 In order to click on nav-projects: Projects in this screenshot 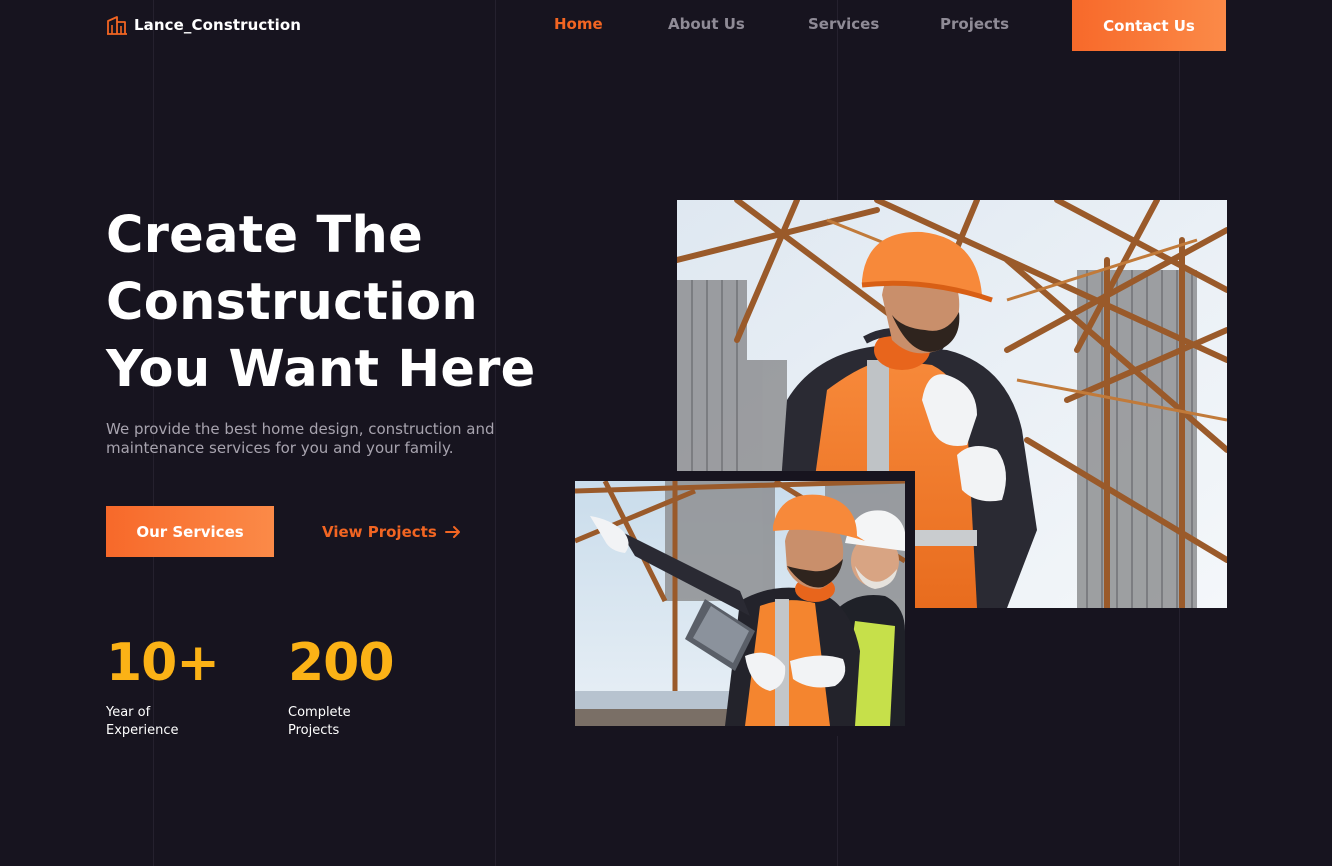, I will do `click(974, 24)`.